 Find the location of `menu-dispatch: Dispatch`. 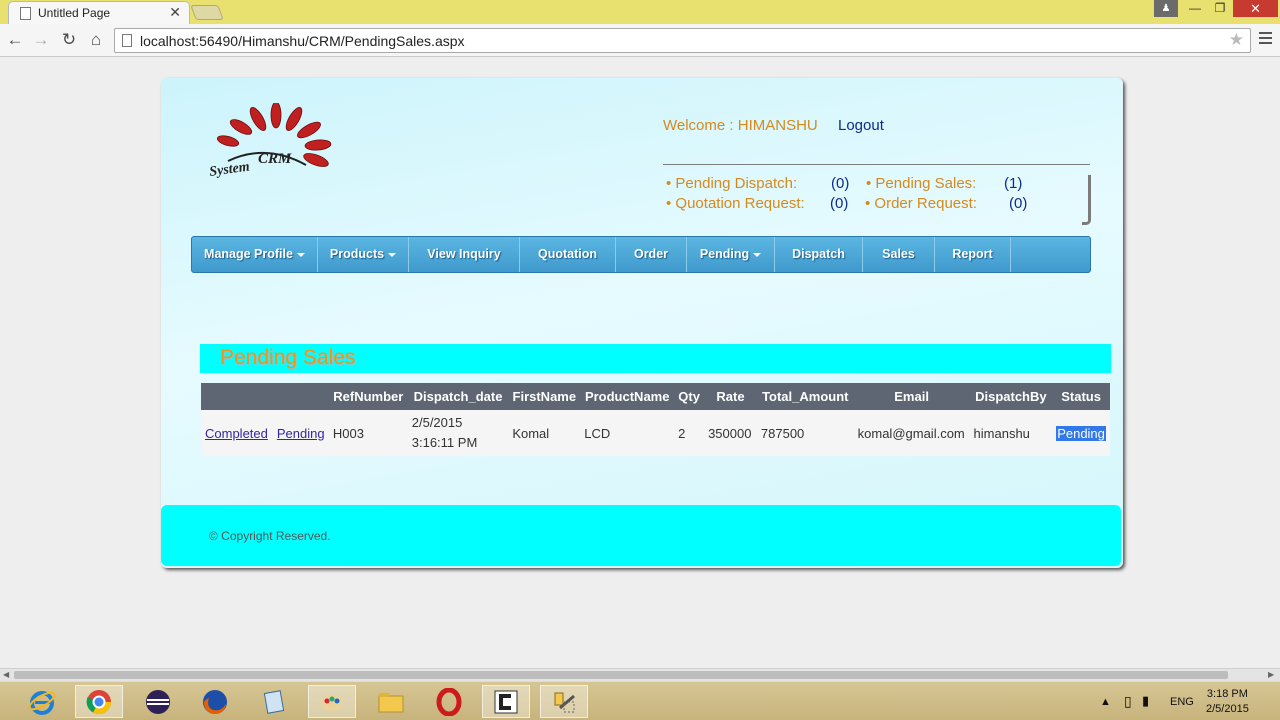

menu-dispatch: Dispatch is located at coordinates (819, 254).